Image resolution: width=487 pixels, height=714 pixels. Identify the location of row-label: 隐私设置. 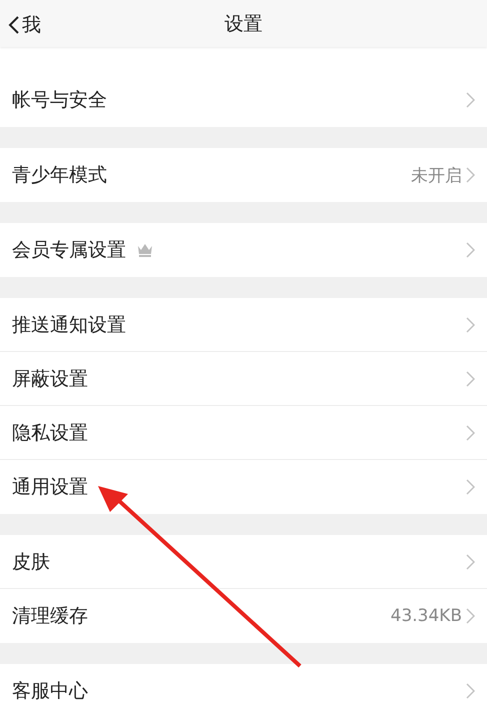
(50, 433).